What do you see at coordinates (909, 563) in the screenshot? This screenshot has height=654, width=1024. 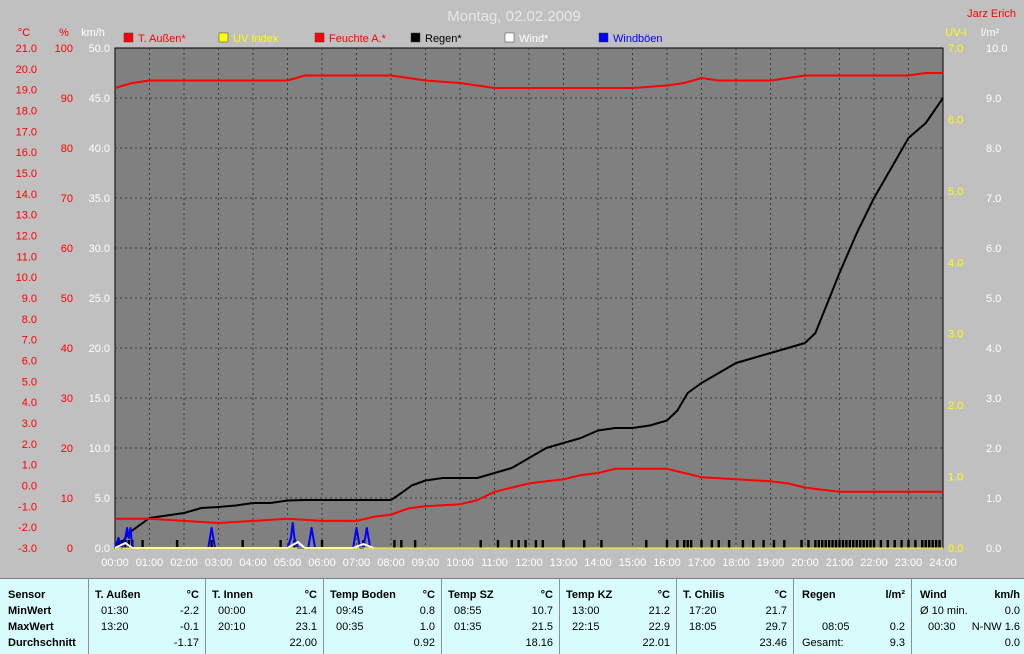 I see `x-tick-label: 23:00` at bounding box center [909, 563].